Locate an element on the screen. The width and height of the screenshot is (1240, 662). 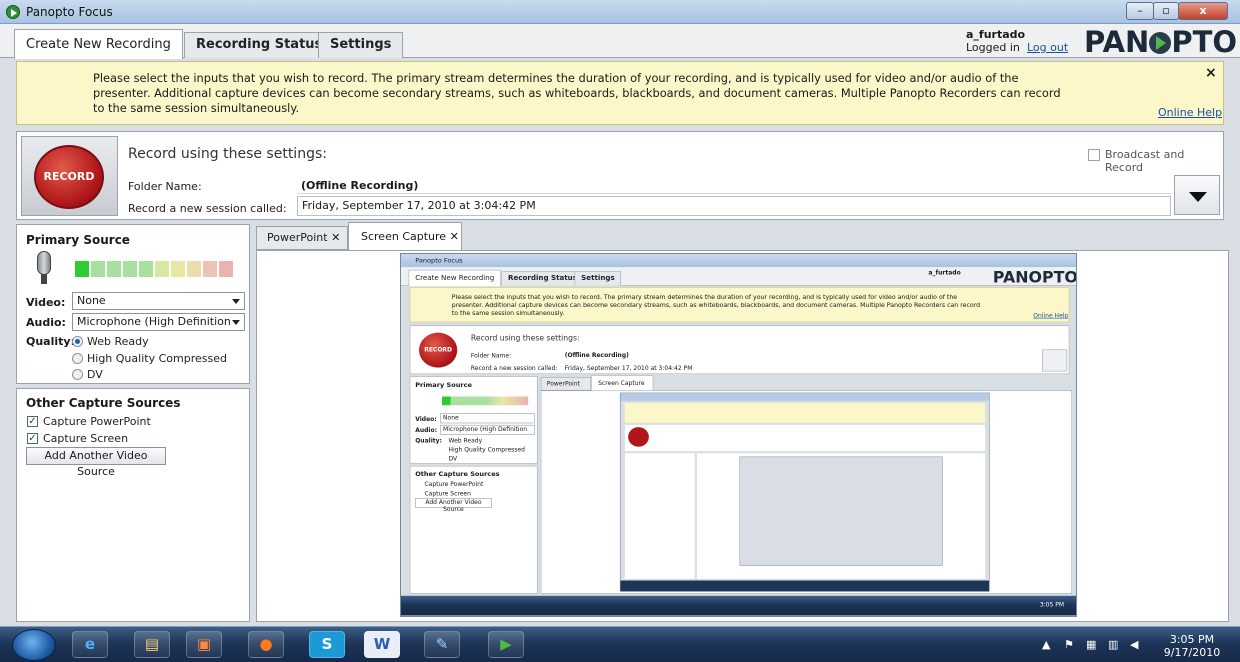
quality-radio-high-quality is located at coordinates (77, 358).